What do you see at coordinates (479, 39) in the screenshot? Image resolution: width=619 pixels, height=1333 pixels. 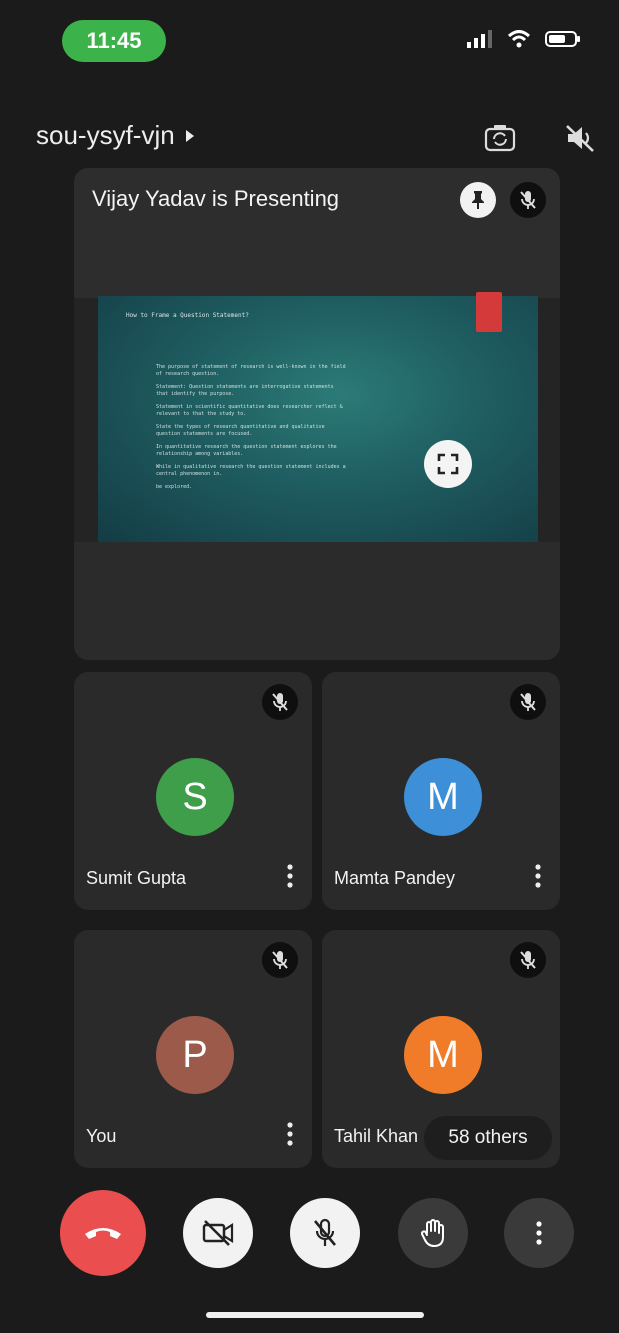 I see `signal-icon` at bounding box center [479, 39].